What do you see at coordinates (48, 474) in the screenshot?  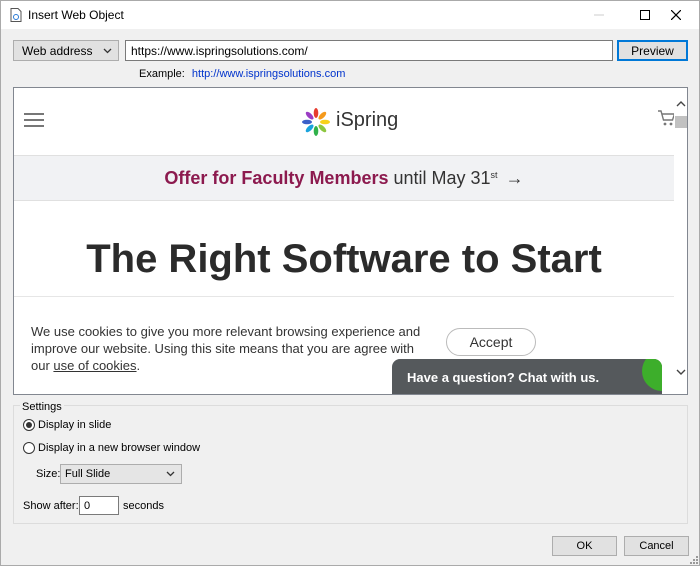 I see `size-label: Size:` at bounding box center [48, 474].